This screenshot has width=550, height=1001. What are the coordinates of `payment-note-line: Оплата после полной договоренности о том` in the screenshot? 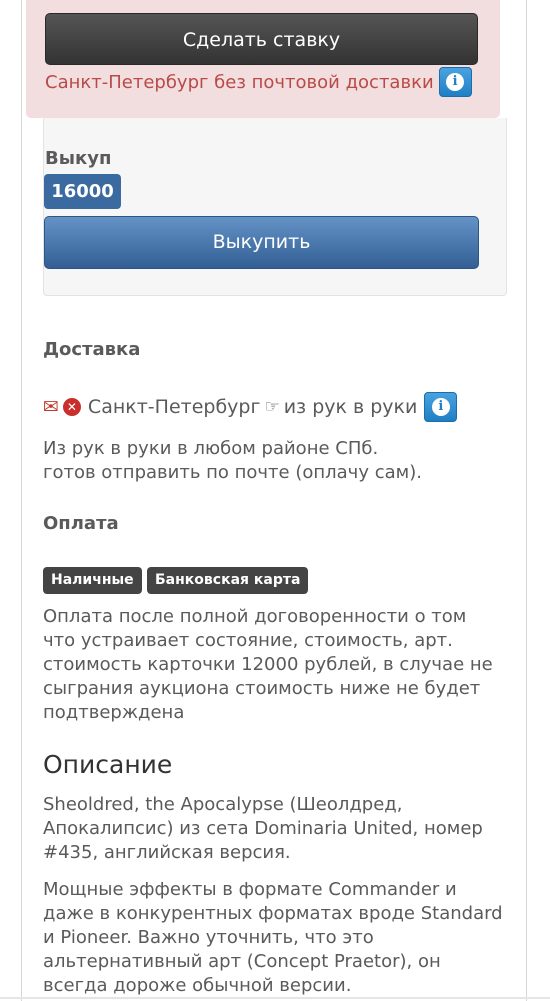 It's located at (255, 616).